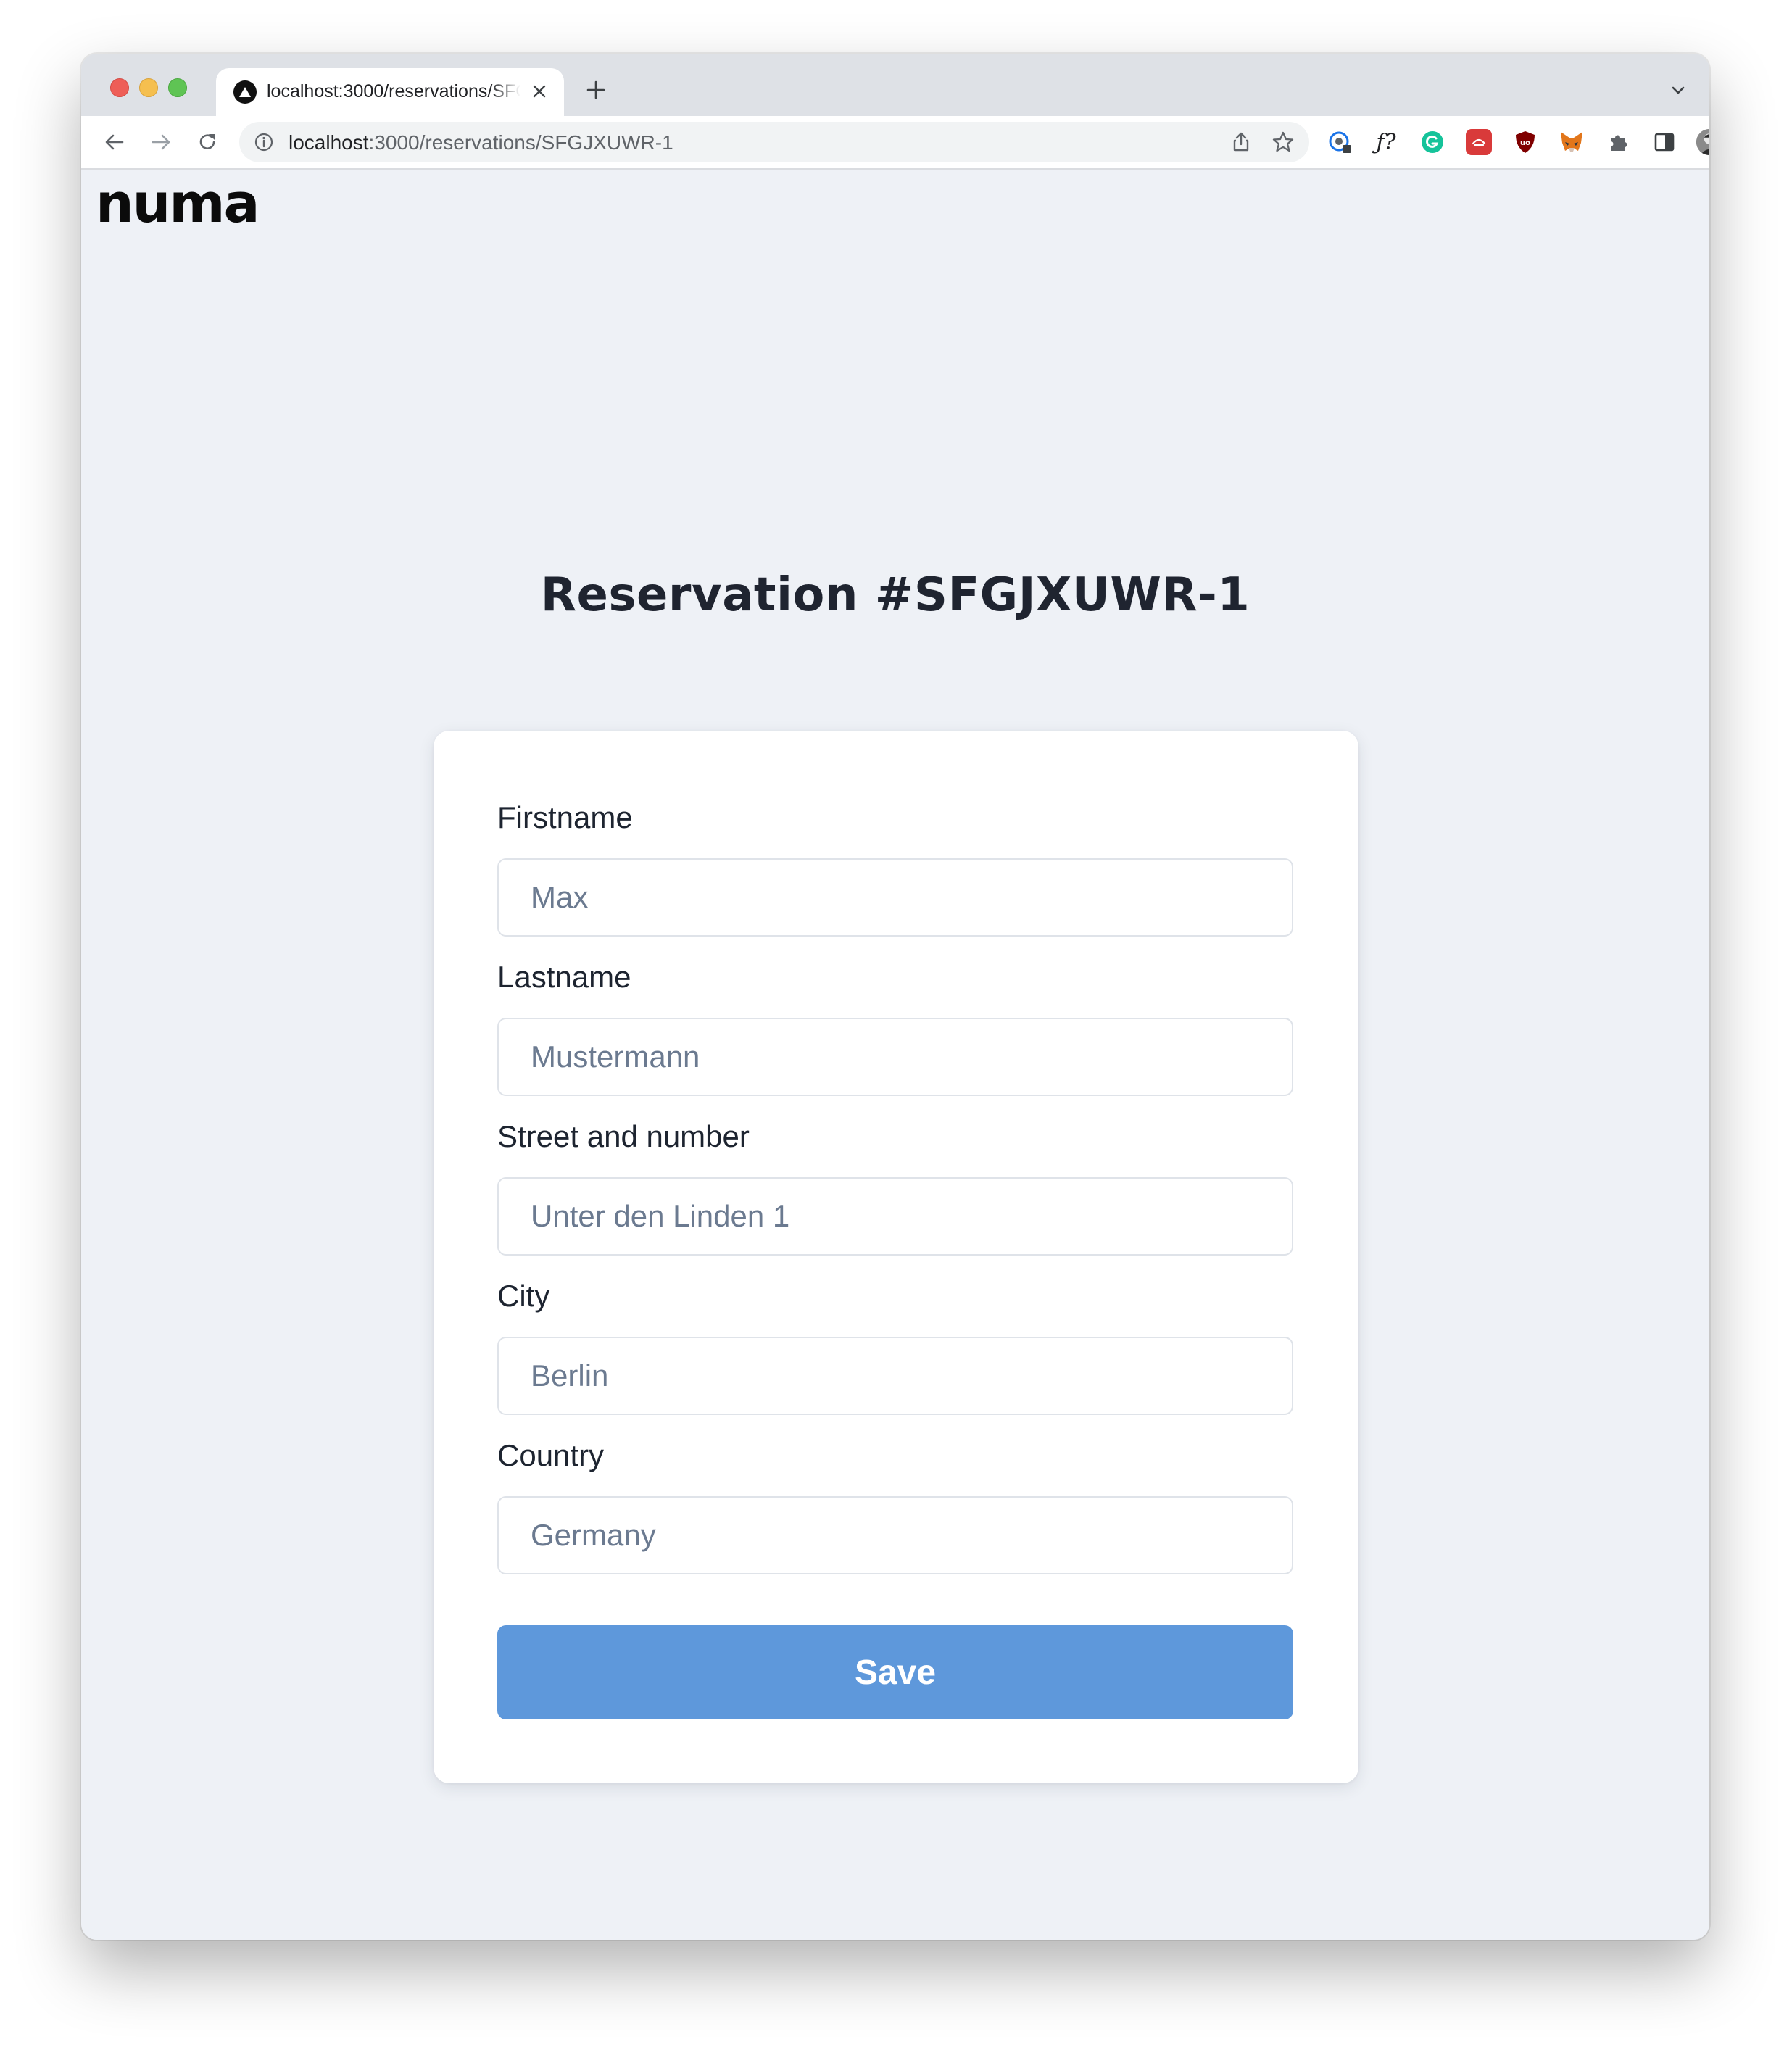  I want to click on numa-logo: numa, so click(179, 204).